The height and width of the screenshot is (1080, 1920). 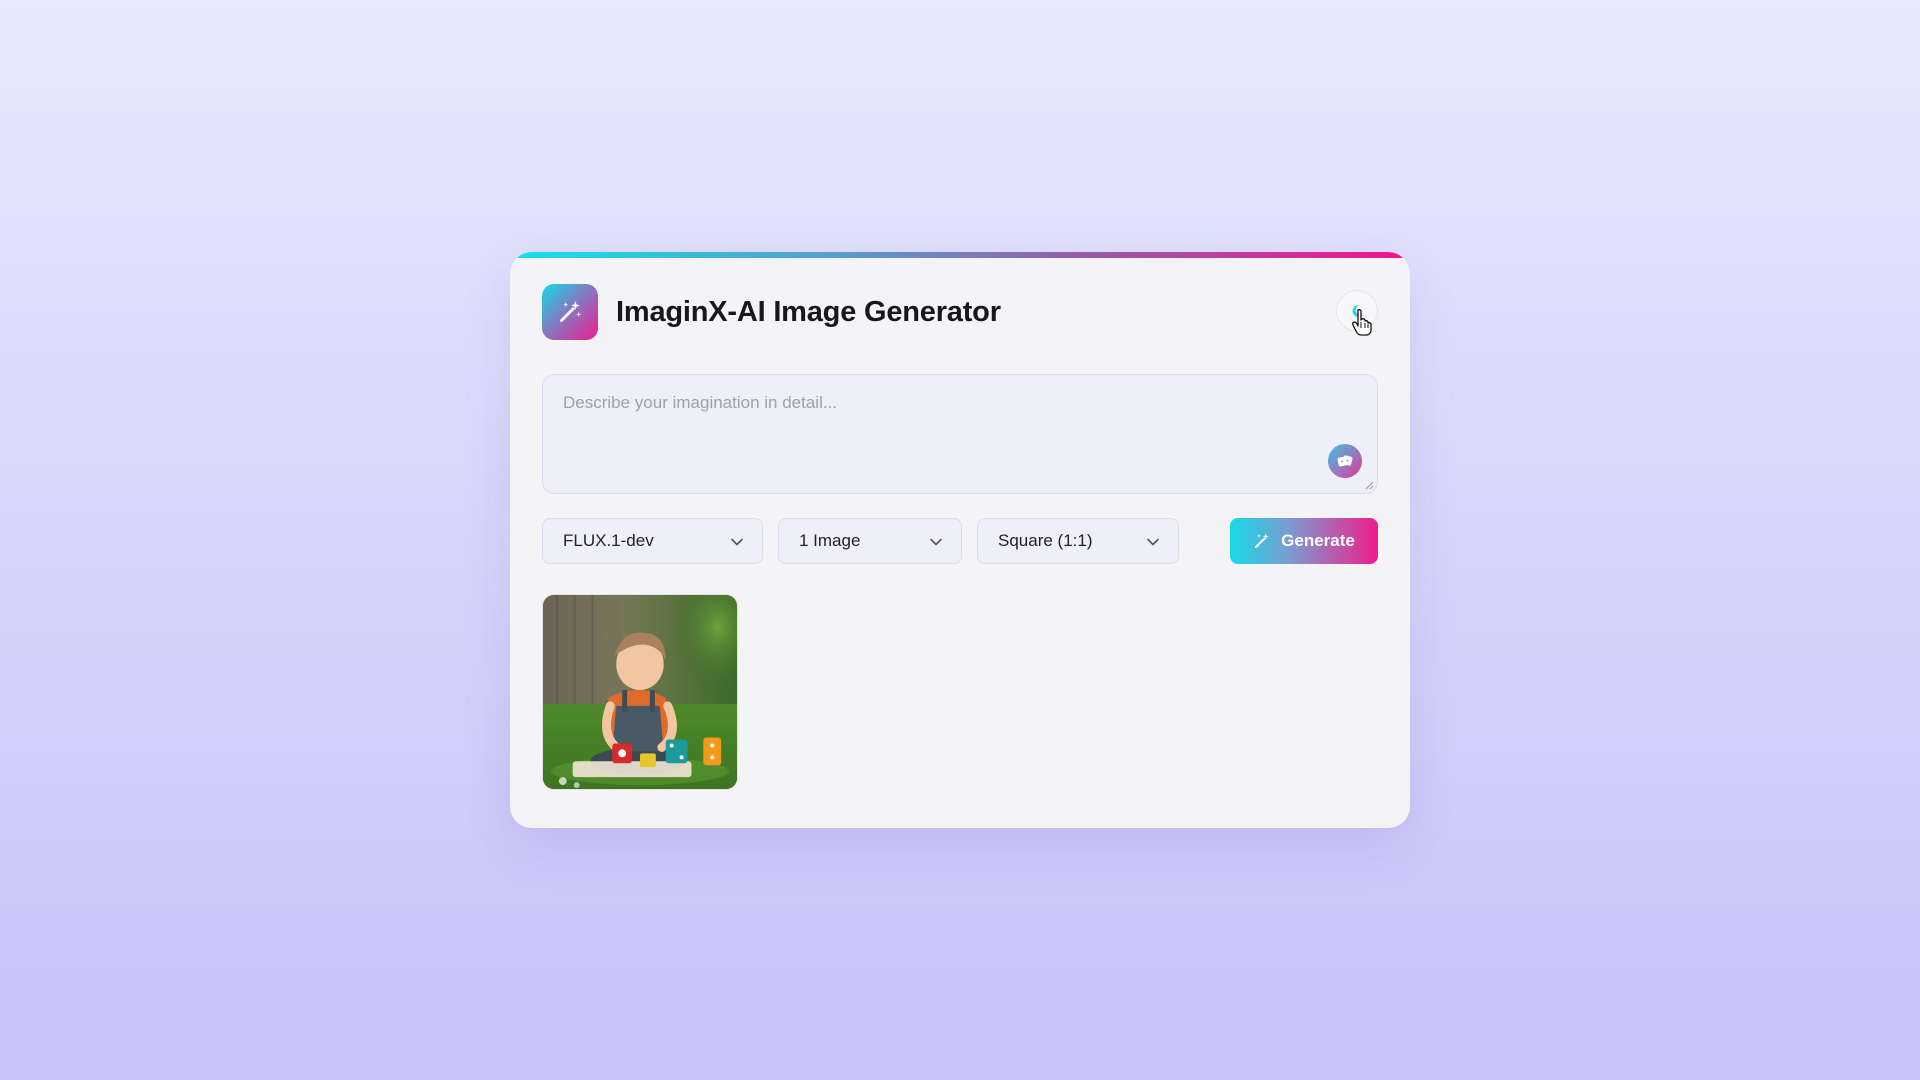 I want to click on resize-grip-icon, so click(x=1369, y=485).